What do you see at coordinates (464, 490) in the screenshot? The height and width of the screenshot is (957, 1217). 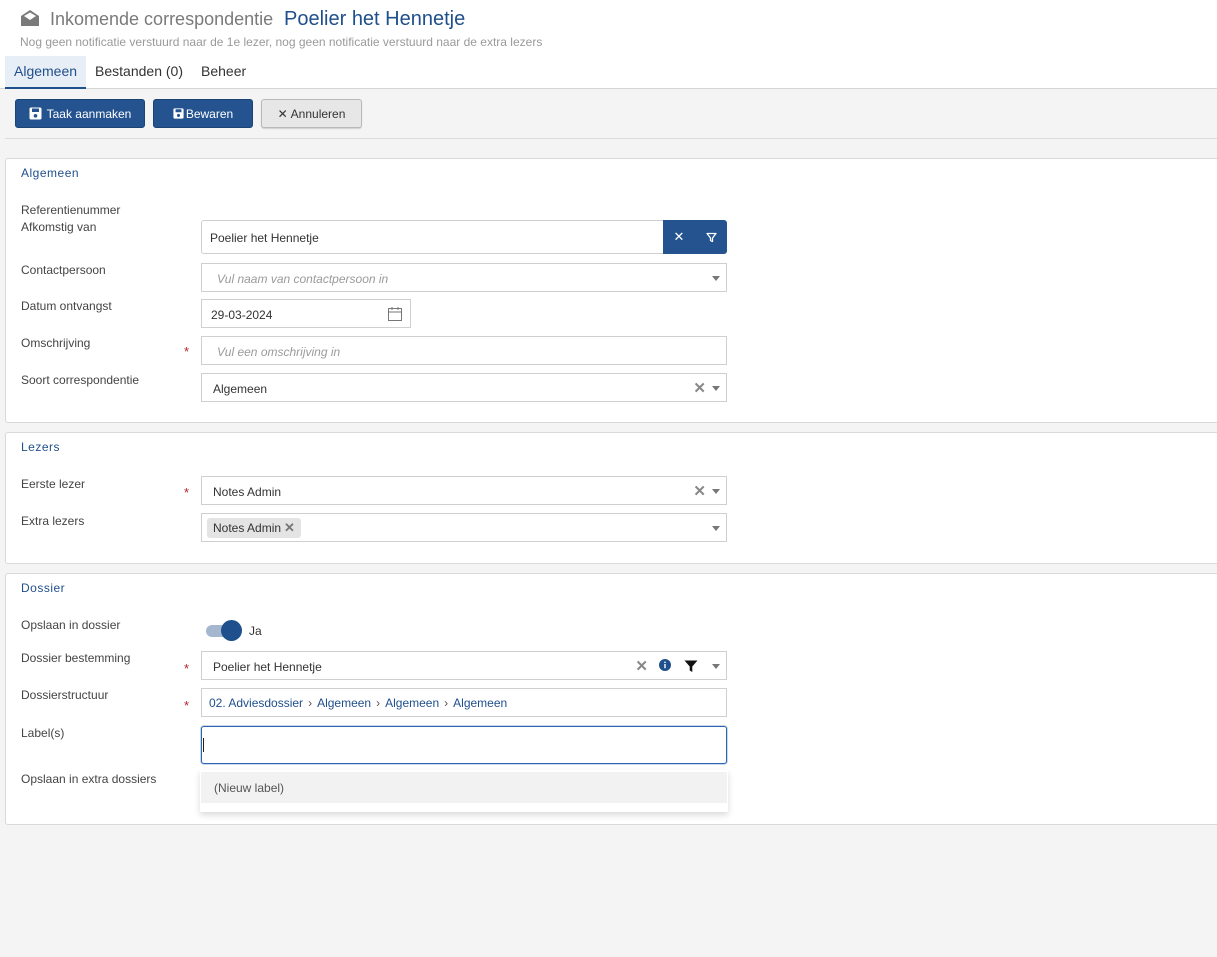 I see `first-reader-select: Notes Admin ✕` at bounding box center [464, 490].